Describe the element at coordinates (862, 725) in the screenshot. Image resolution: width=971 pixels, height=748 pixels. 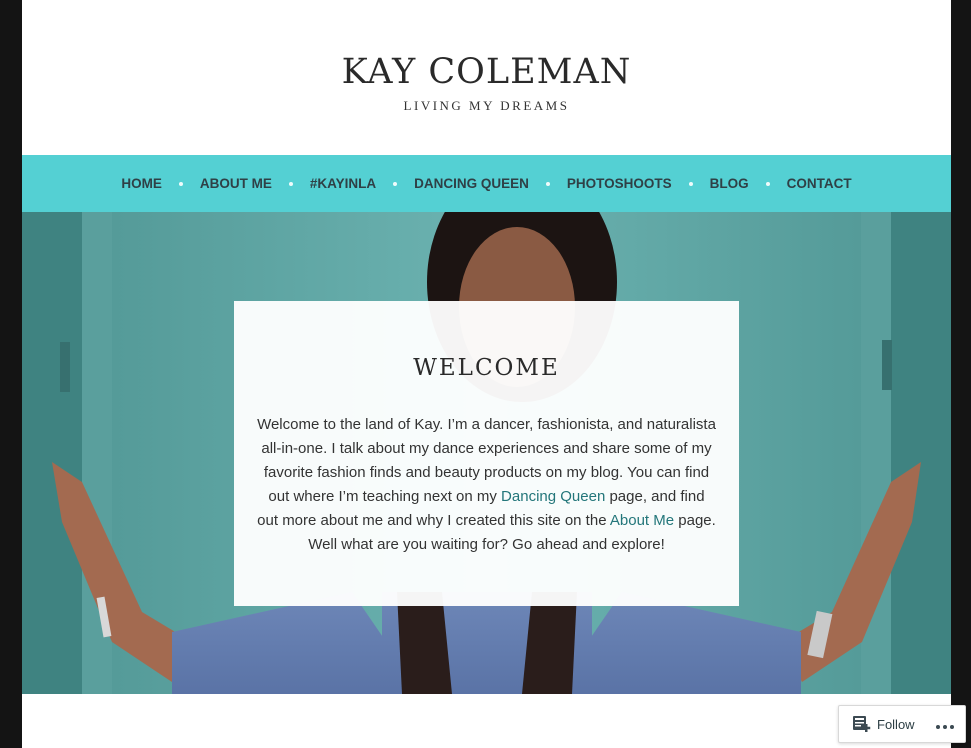
I see `reader-follow-icon` at that location.